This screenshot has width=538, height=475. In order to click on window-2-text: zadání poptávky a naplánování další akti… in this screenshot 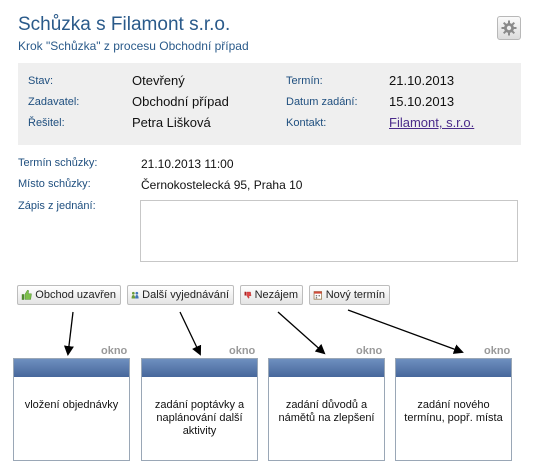, I will do `click(199, 418)`.